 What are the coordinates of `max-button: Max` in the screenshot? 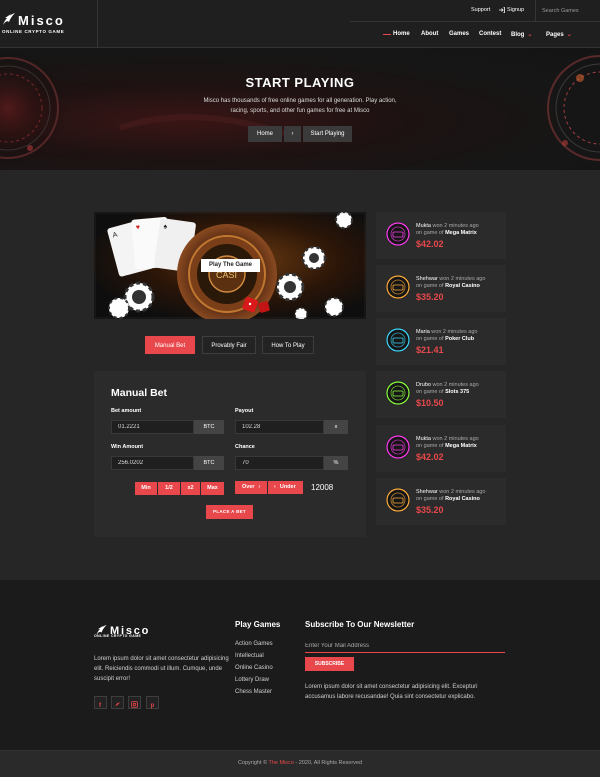 It's located at (212, 488).